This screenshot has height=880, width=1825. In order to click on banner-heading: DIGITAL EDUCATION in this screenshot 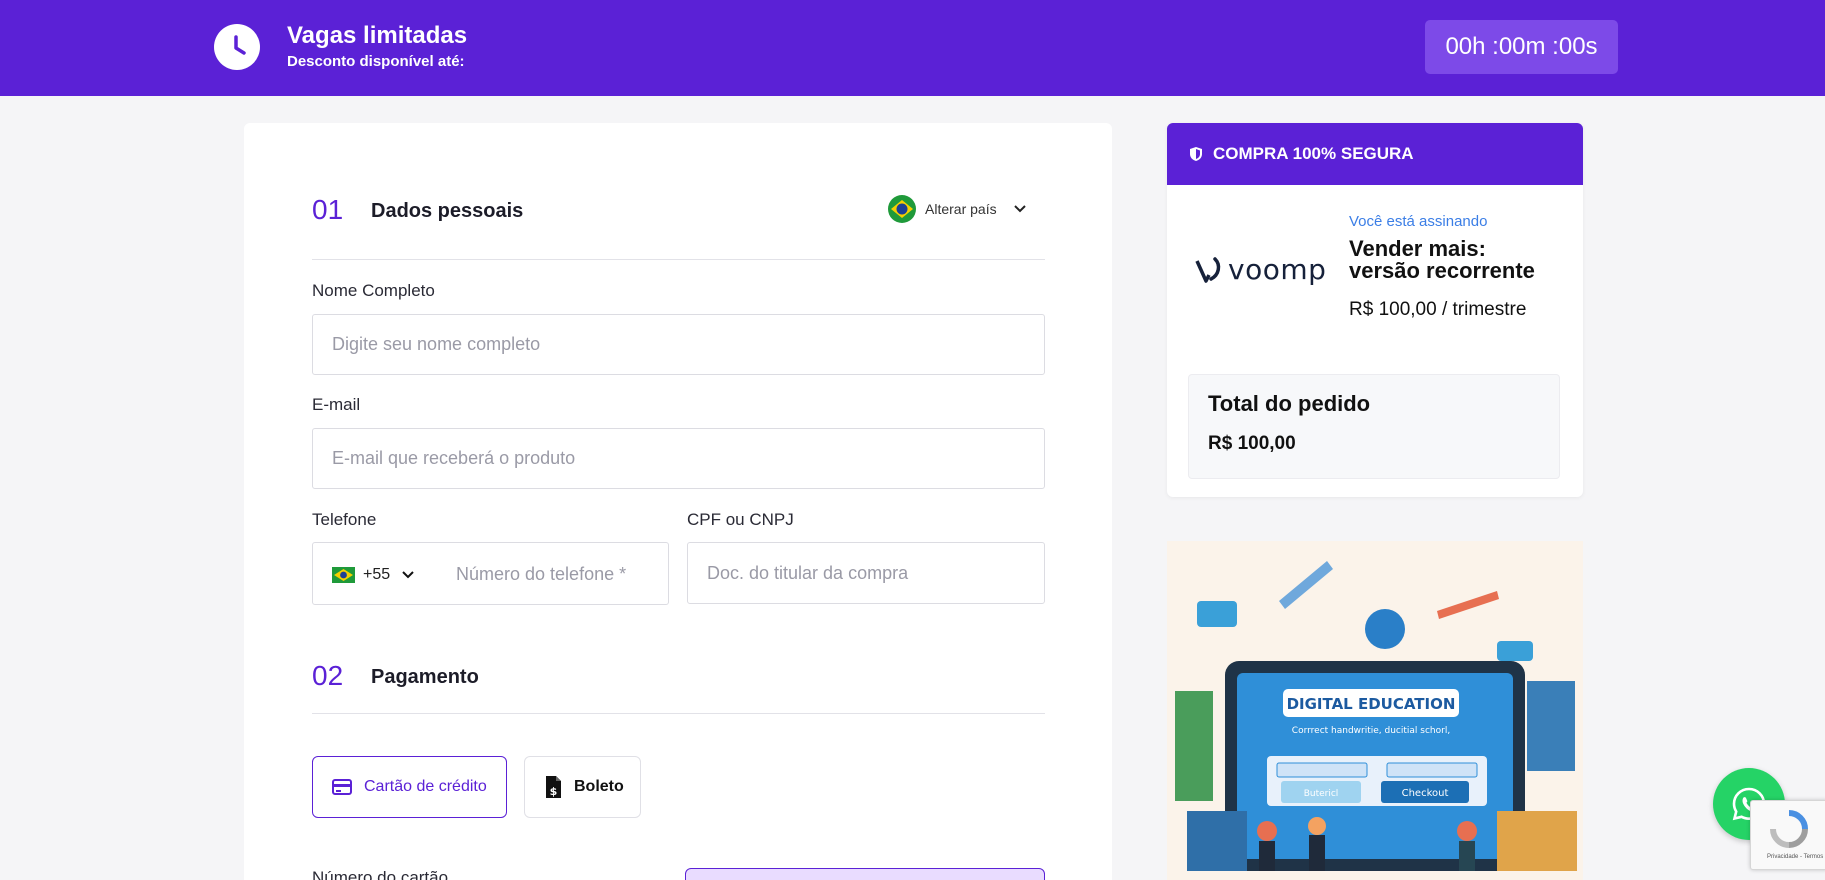, I will do `click(1371, 704)`.